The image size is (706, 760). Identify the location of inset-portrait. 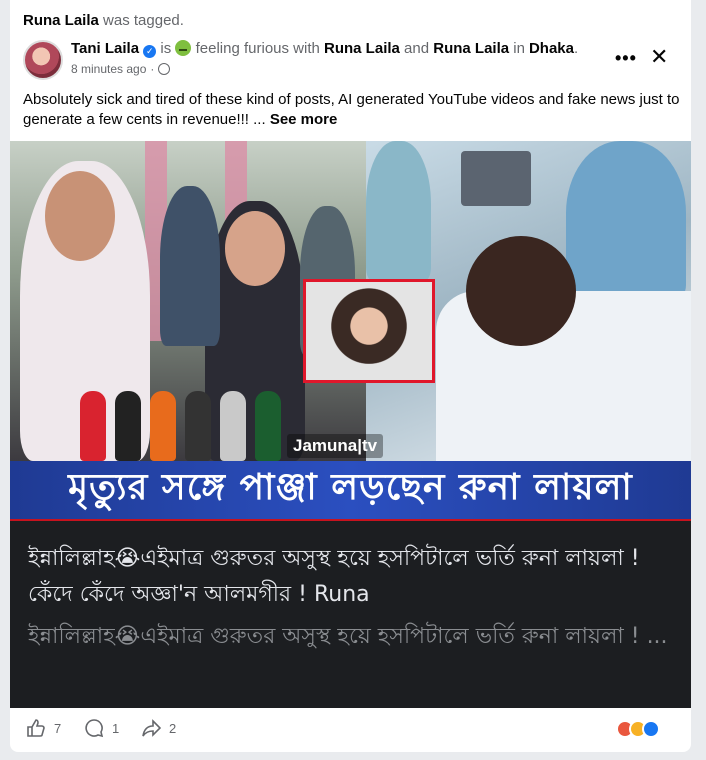
(369, 331).